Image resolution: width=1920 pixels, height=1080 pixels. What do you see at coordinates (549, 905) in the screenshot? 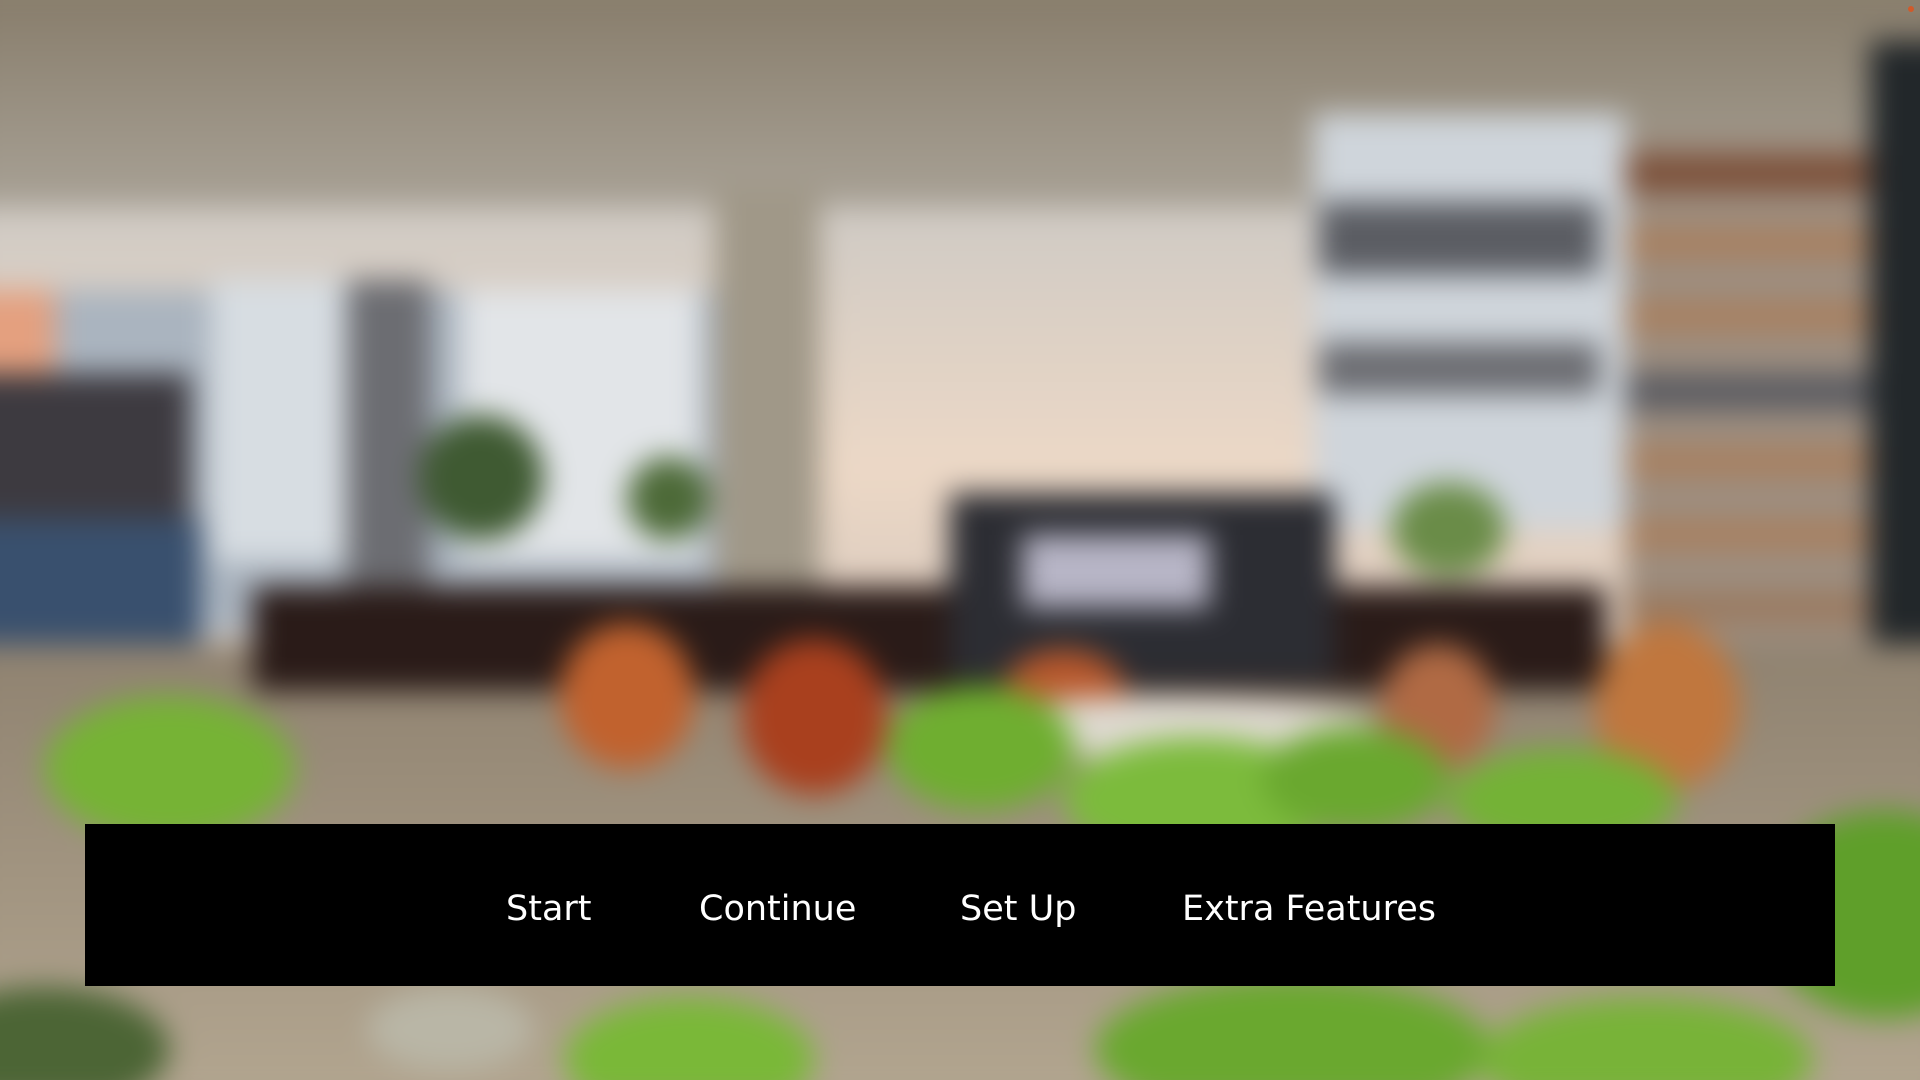
I see `menu-item-start: Start` at bounding box center [549, 905].